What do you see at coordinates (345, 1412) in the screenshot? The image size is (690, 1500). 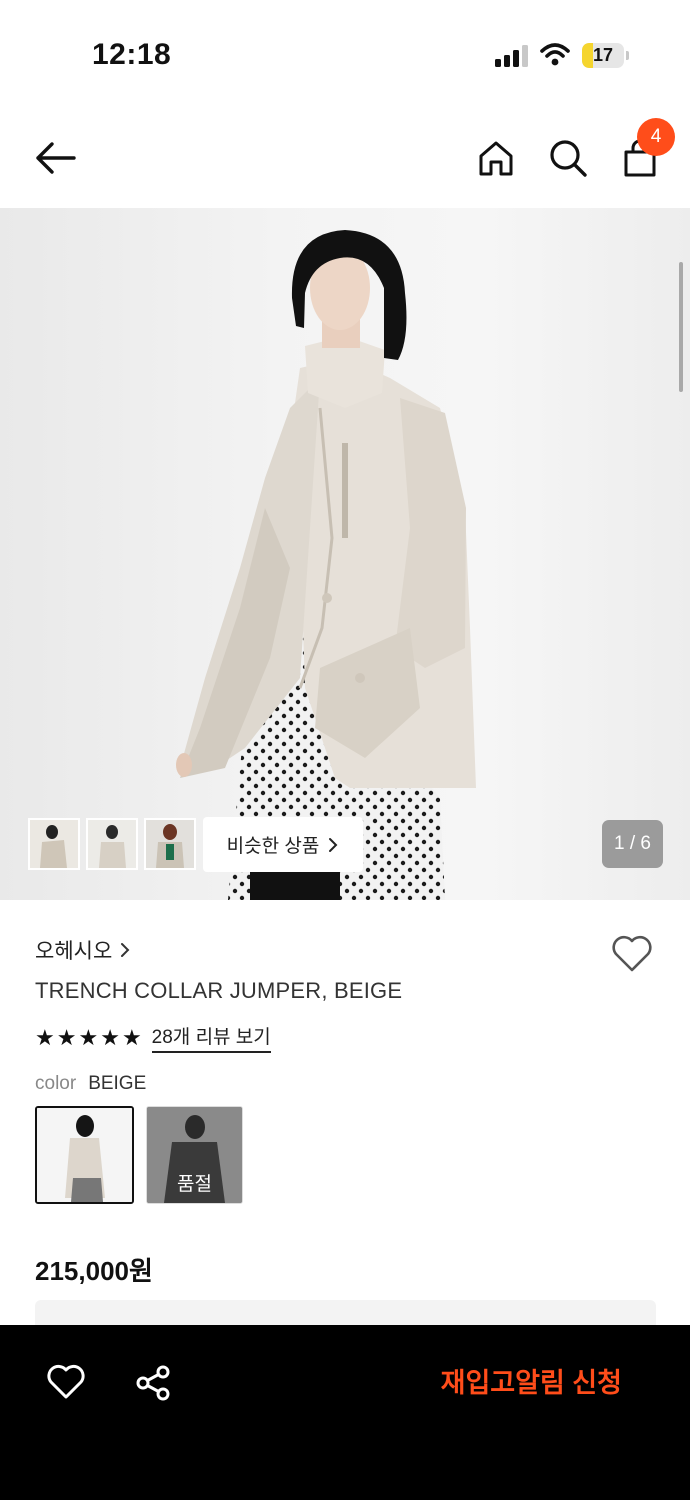 I see `bottom-action-bar: 재입고알림 신청` at bounding box center [345, 1412].